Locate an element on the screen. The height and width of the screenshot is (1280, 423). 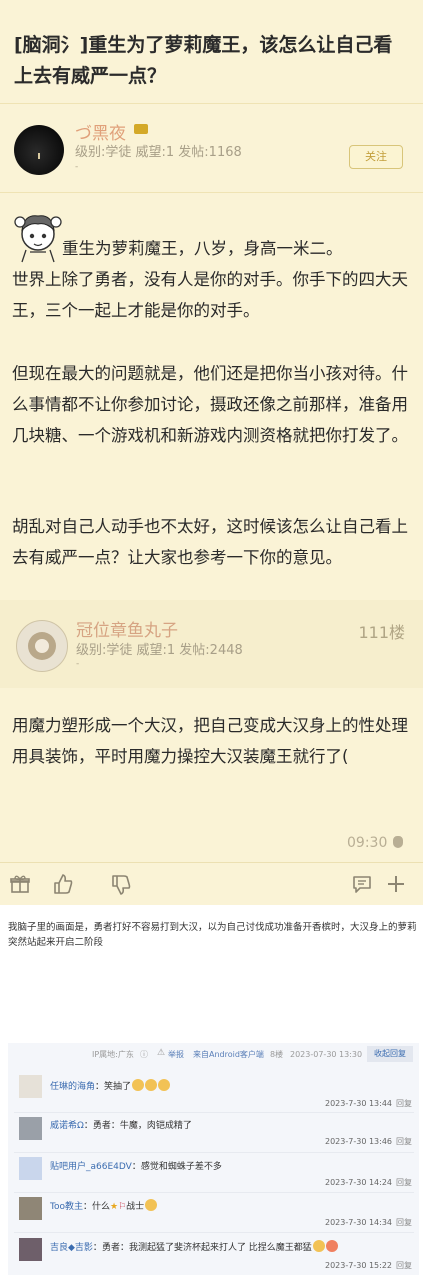
apple-icon is located at coordinates (398, 842).